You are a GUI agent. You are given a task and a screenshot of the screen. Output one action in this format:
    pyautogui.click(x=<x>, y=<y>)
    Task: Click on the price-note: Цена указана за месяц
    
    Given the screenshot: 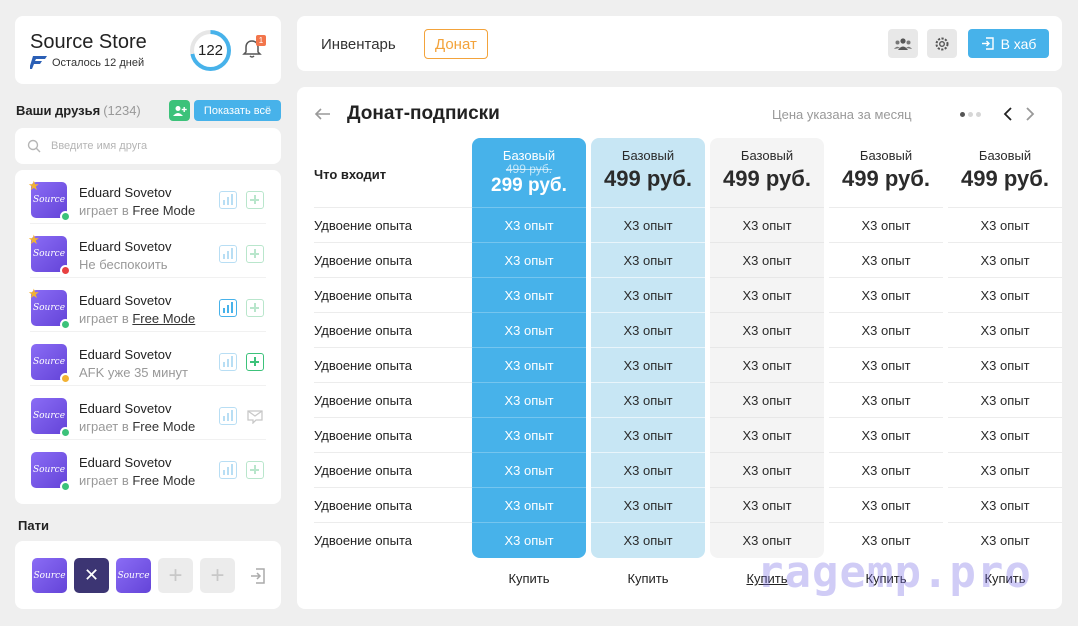 What is the action you would take?
    pyautogui.click(x=842, y=114)
    